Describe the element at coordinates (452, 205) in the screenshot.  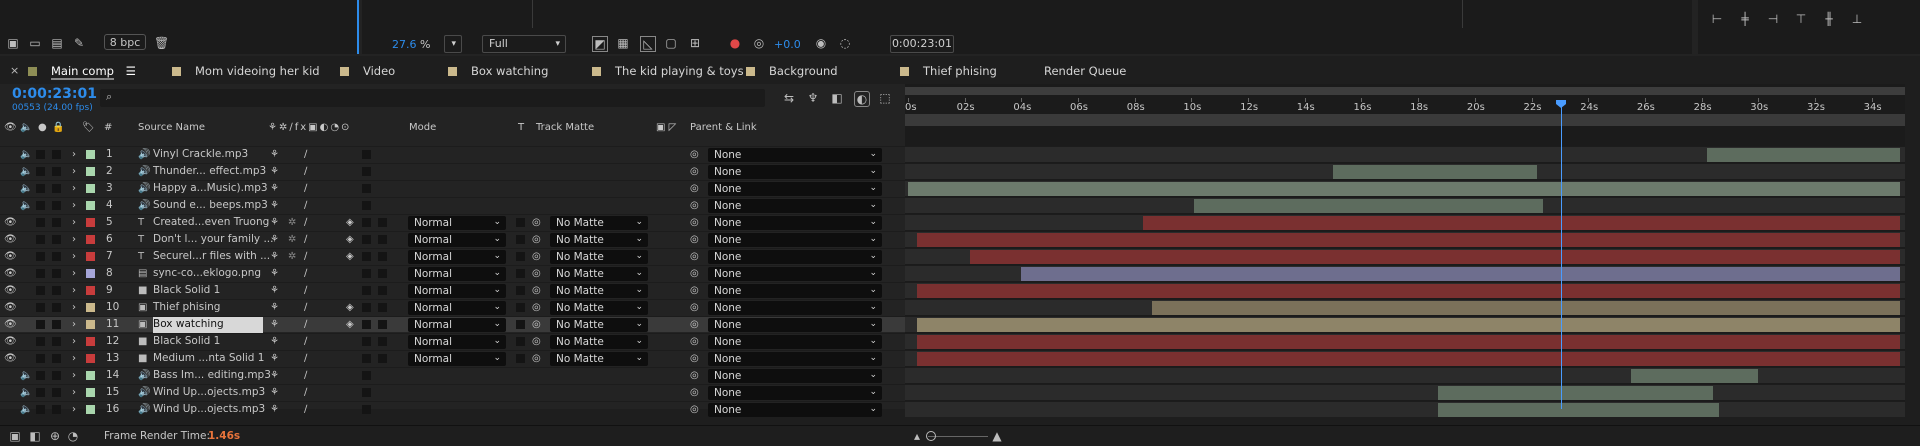
I see `layer-row: 🔈 › 4 🔊 Sound e... beeps.mp3 ⚘ ∕ ◎ None ⌄` at that location.